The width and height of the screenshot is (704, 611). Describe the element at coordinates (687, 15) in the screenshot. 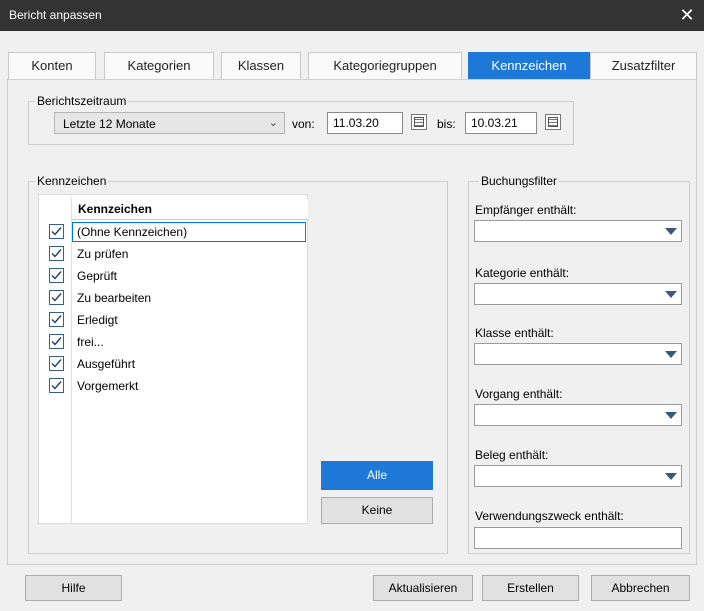

I see `close-icon: ✕` at that location.